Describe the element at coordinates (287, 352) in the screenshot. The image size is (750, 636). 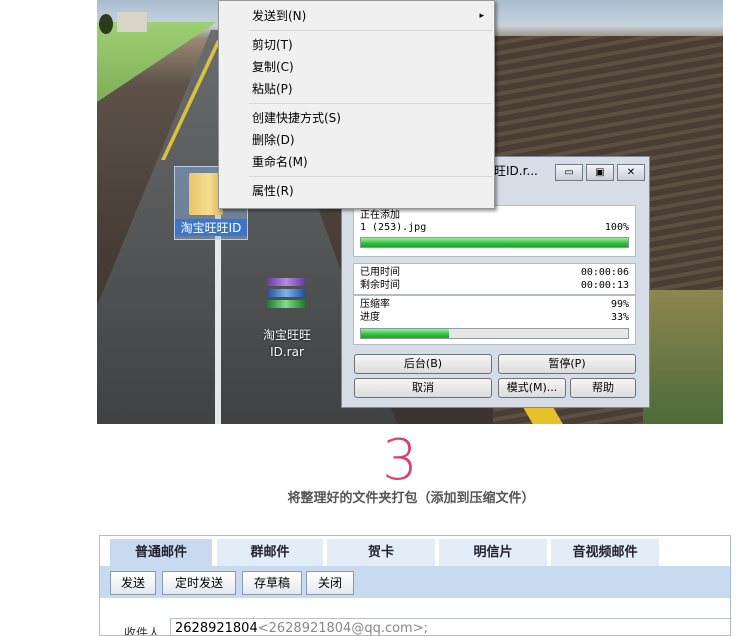
I see `rar-label-line2: ID.rar` at that location.